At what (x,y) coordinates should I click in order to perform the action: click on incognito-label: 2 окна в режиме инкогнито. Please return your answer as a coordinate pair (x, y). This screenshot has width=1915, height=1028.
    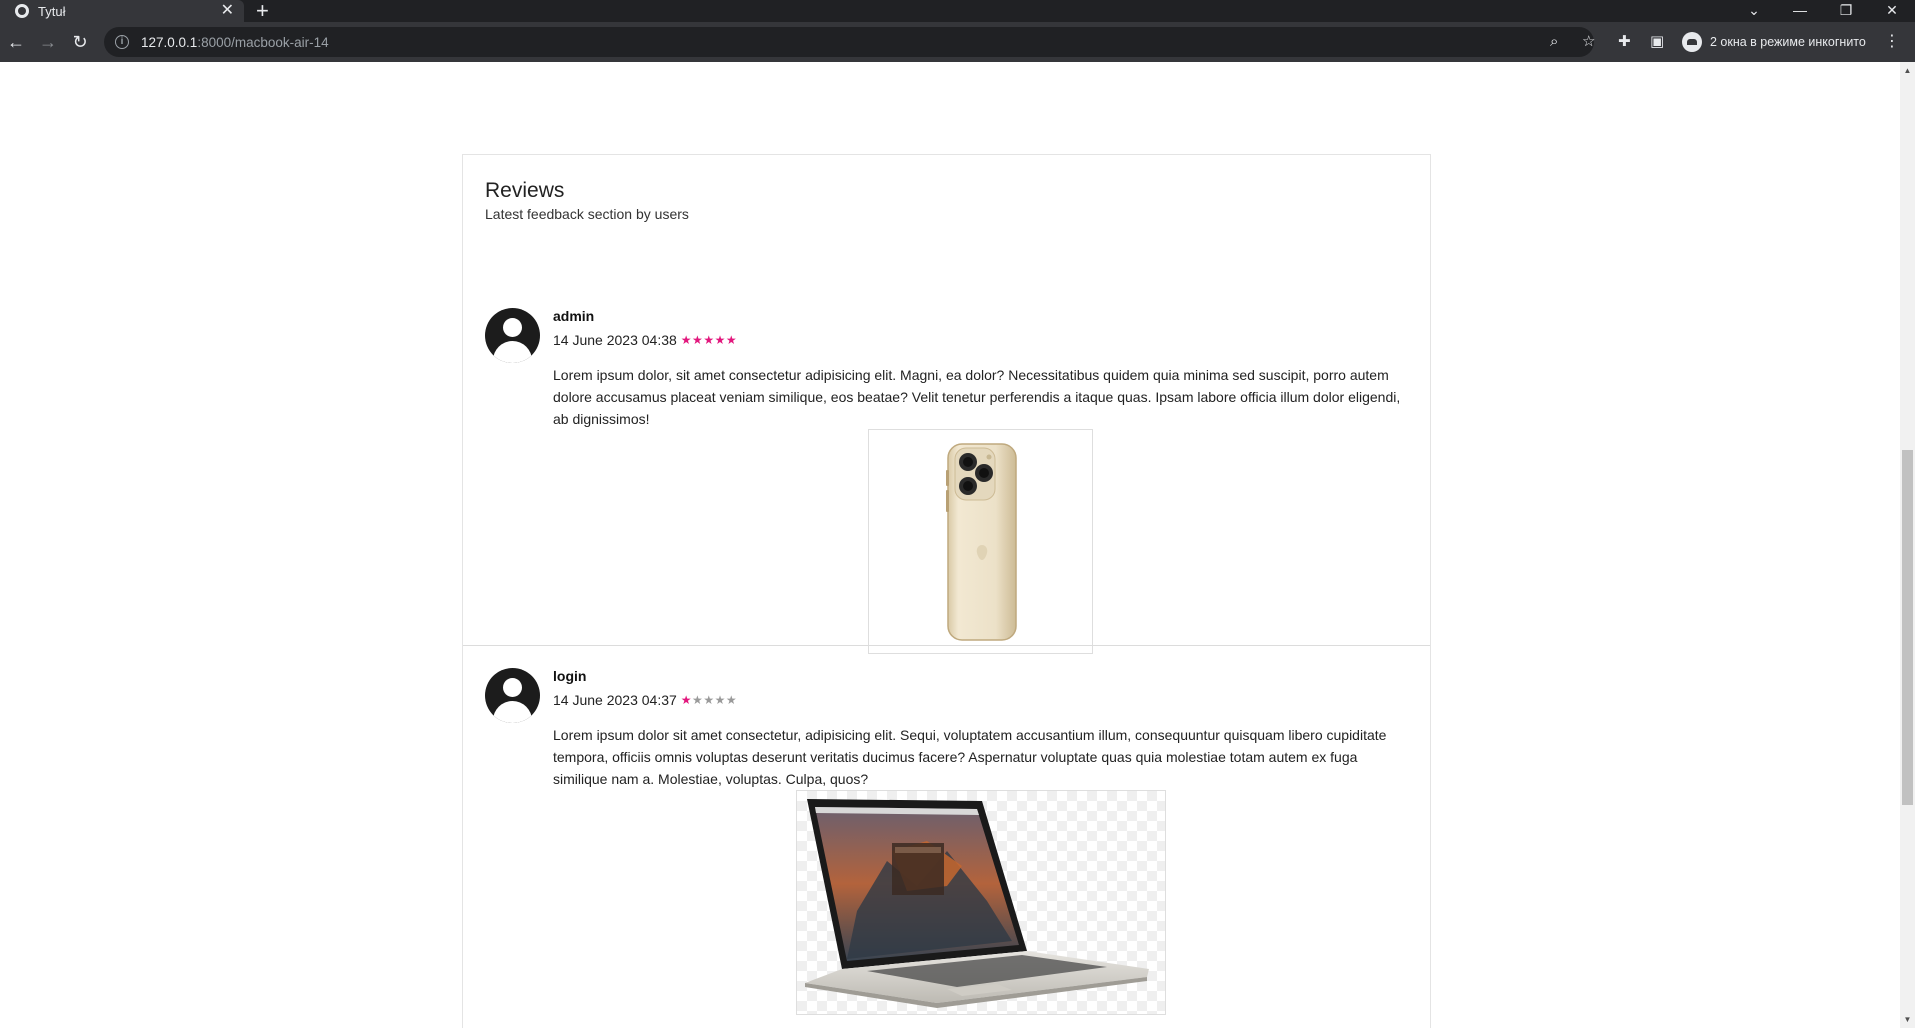
    Looking at the image, I should click on (1788, 42).